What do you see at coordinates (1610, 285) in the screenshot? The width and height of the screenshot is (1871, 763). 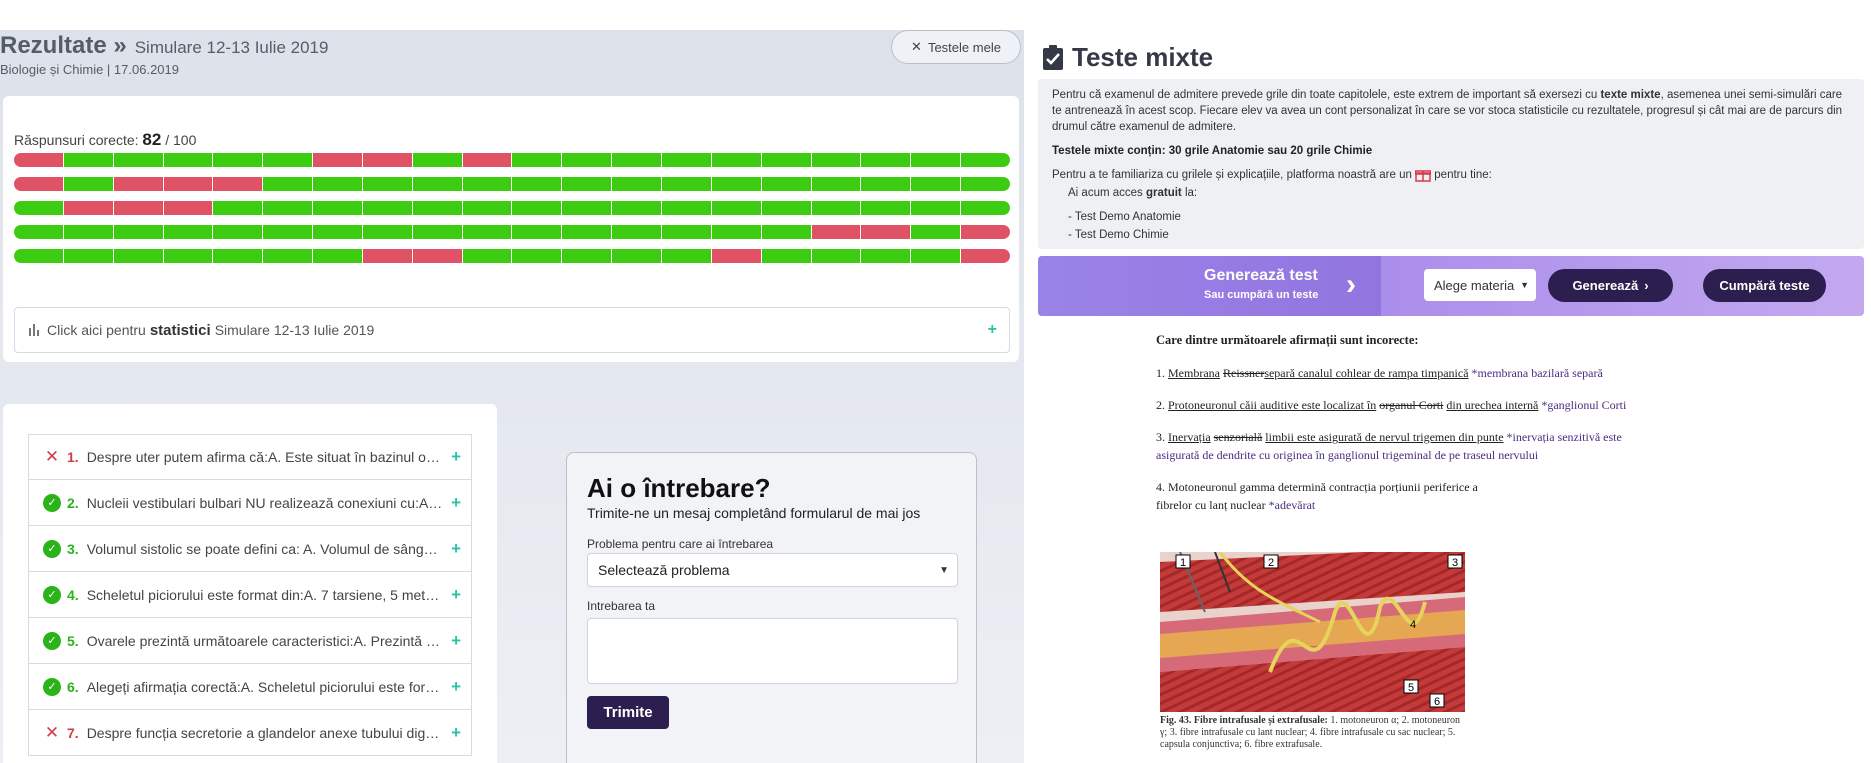 I see `generate-button: Generează ›` at bounding box center [1610, 285].